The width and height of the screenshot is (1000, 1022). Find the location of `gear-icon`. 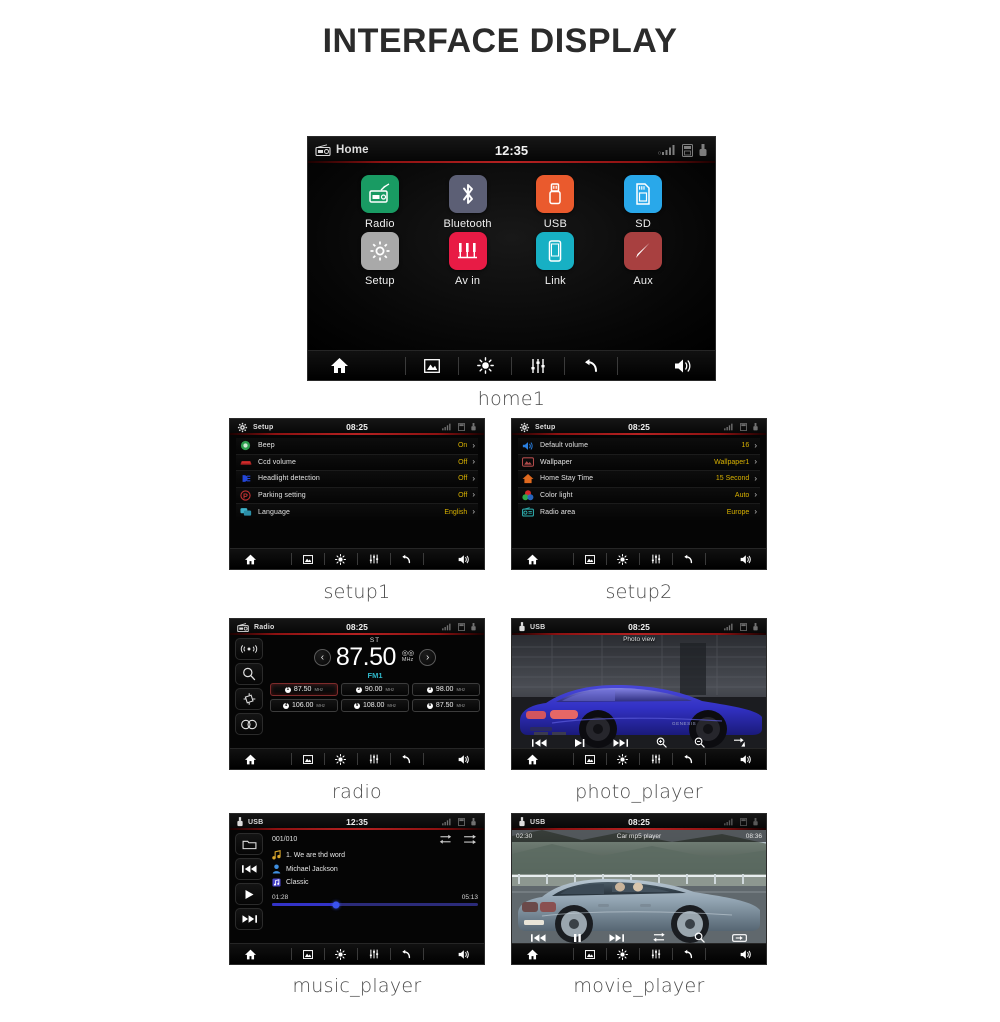

gear-icon is located at coordinates (379, 251).